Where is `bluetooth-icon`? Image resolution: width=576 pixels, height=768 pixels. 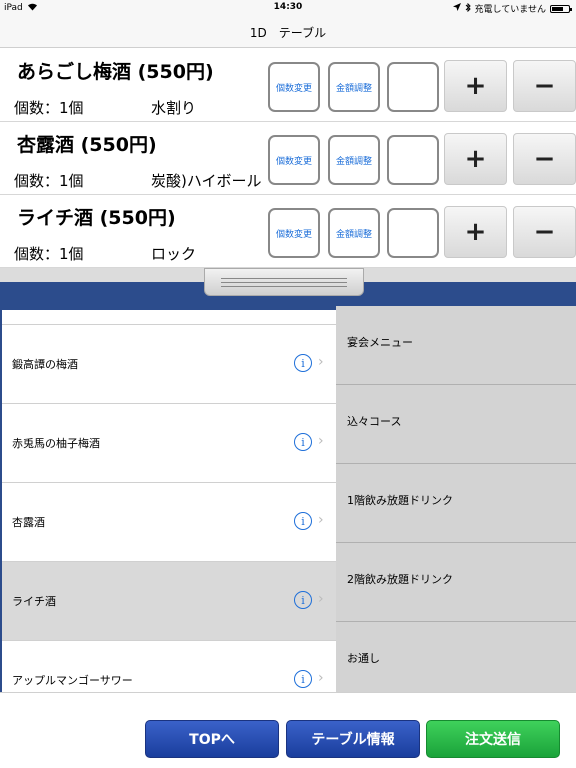
bluetooth-icon is located at coordinates (468, 8).